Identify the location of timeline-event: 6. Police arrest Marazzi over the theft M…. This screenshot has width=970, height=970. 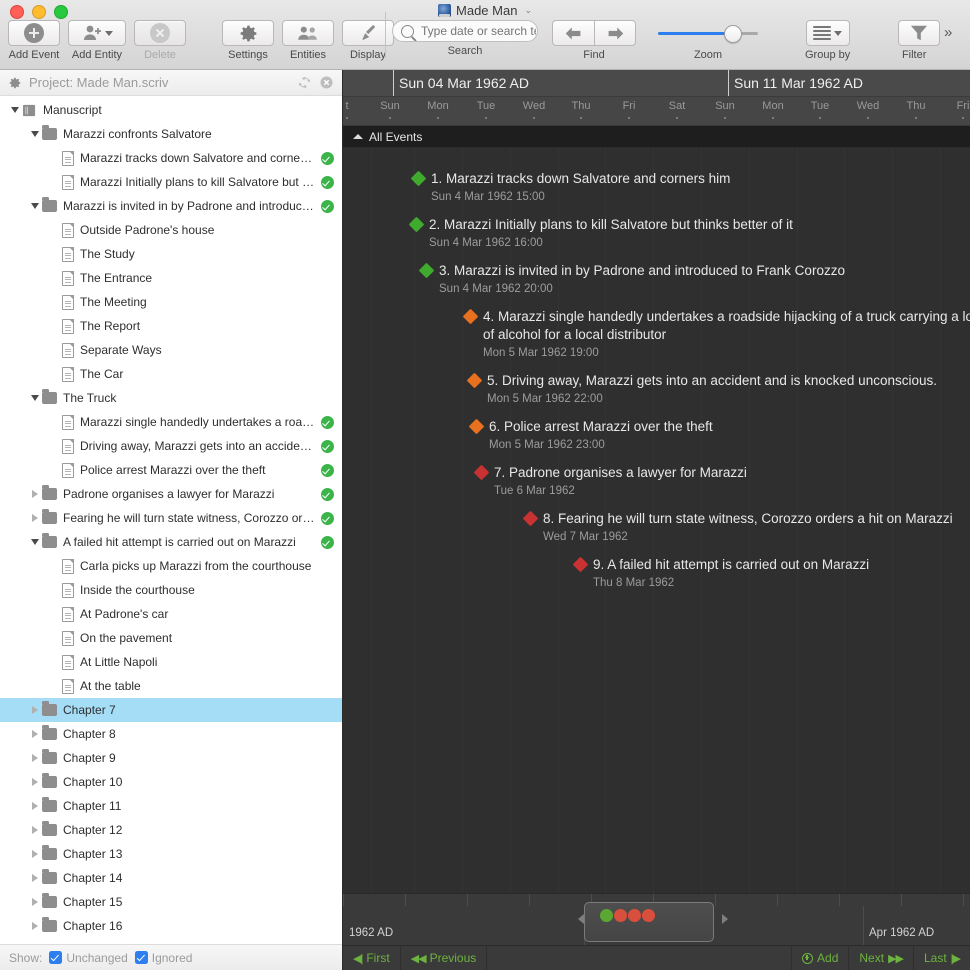
(590, 435).